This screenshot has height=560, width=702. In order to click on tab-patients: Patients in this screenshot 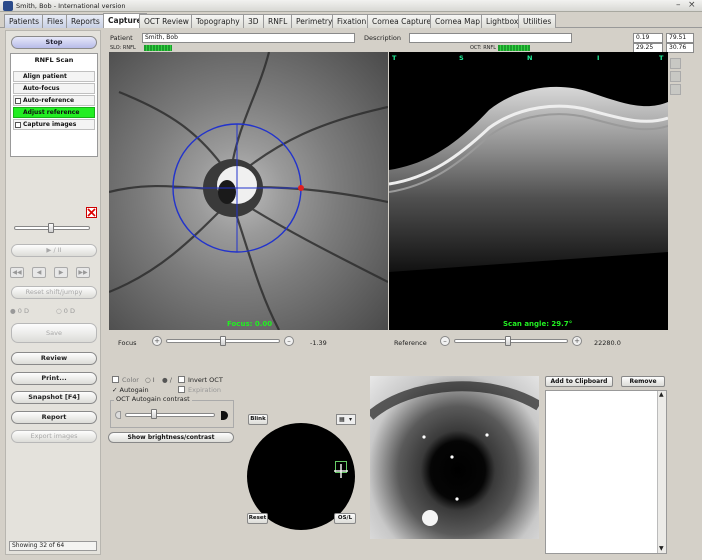, I will do `click(24, 21)`.